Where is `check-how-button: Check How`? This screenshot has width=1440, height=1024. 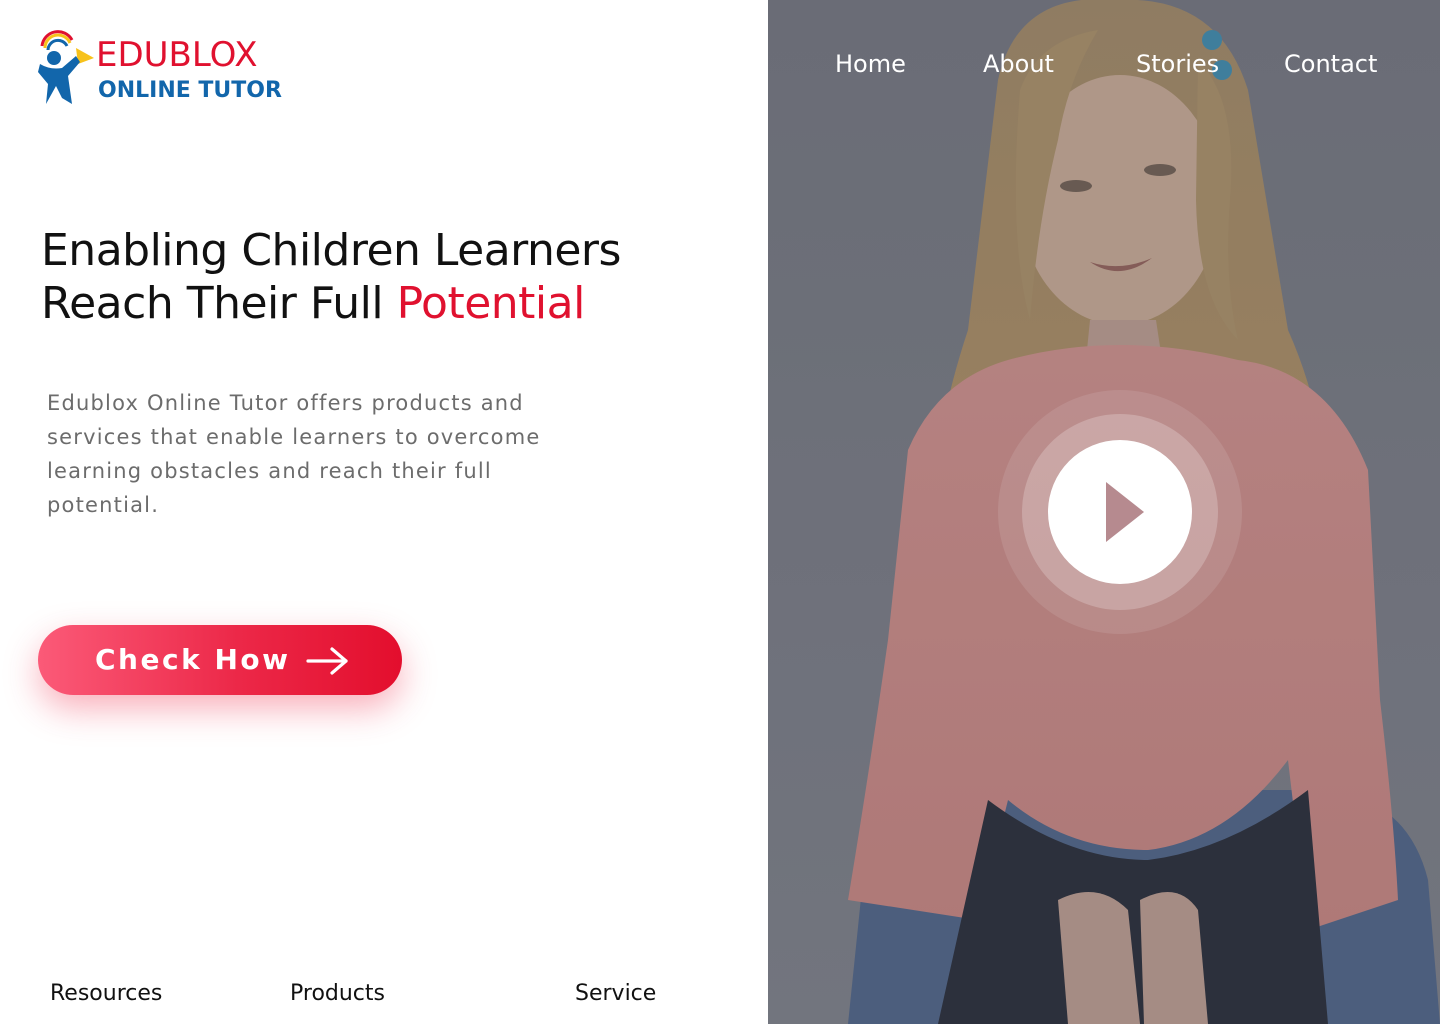
check-how-button: Check How is located at coordinates (220, 660).